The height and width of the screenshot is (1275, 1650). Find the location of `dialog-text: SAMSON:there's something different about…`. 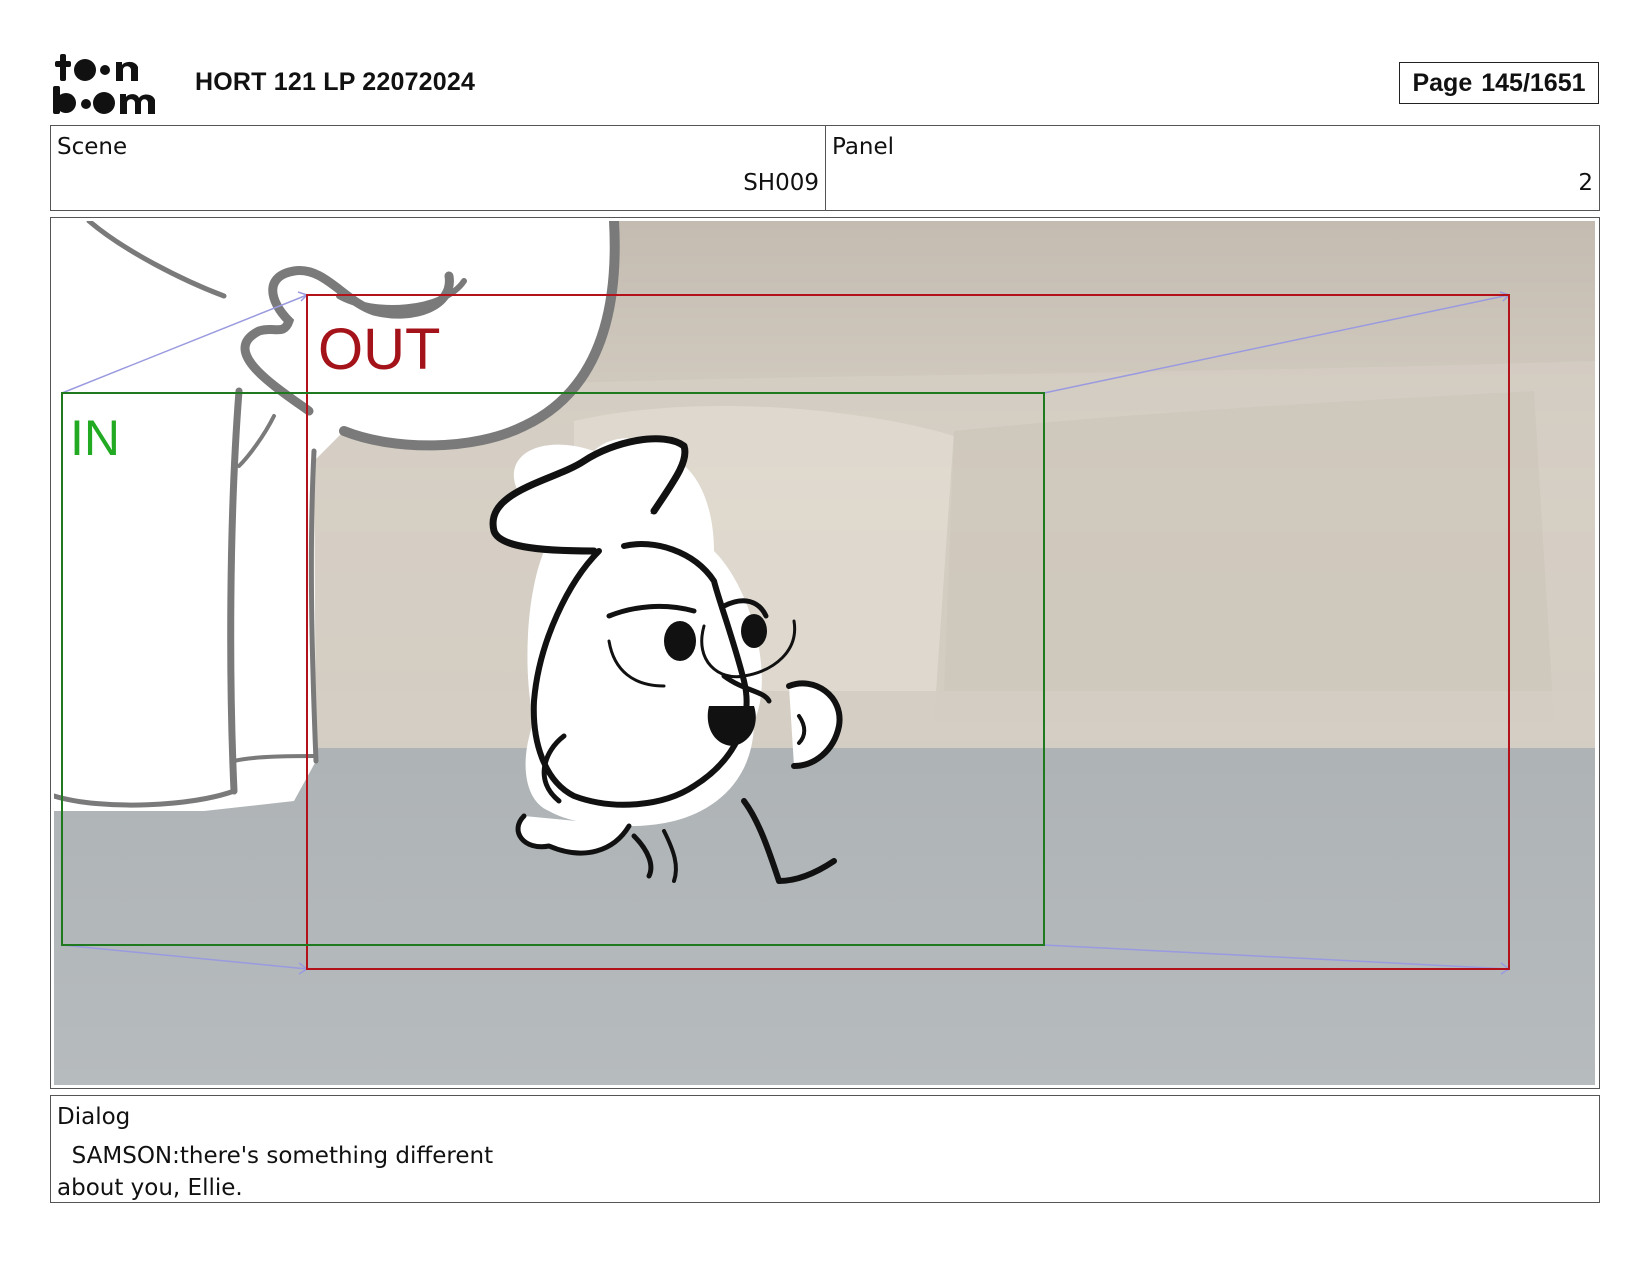

dialog-text: SAMSON:there's something different about… is located at coordinates (275, 1172).